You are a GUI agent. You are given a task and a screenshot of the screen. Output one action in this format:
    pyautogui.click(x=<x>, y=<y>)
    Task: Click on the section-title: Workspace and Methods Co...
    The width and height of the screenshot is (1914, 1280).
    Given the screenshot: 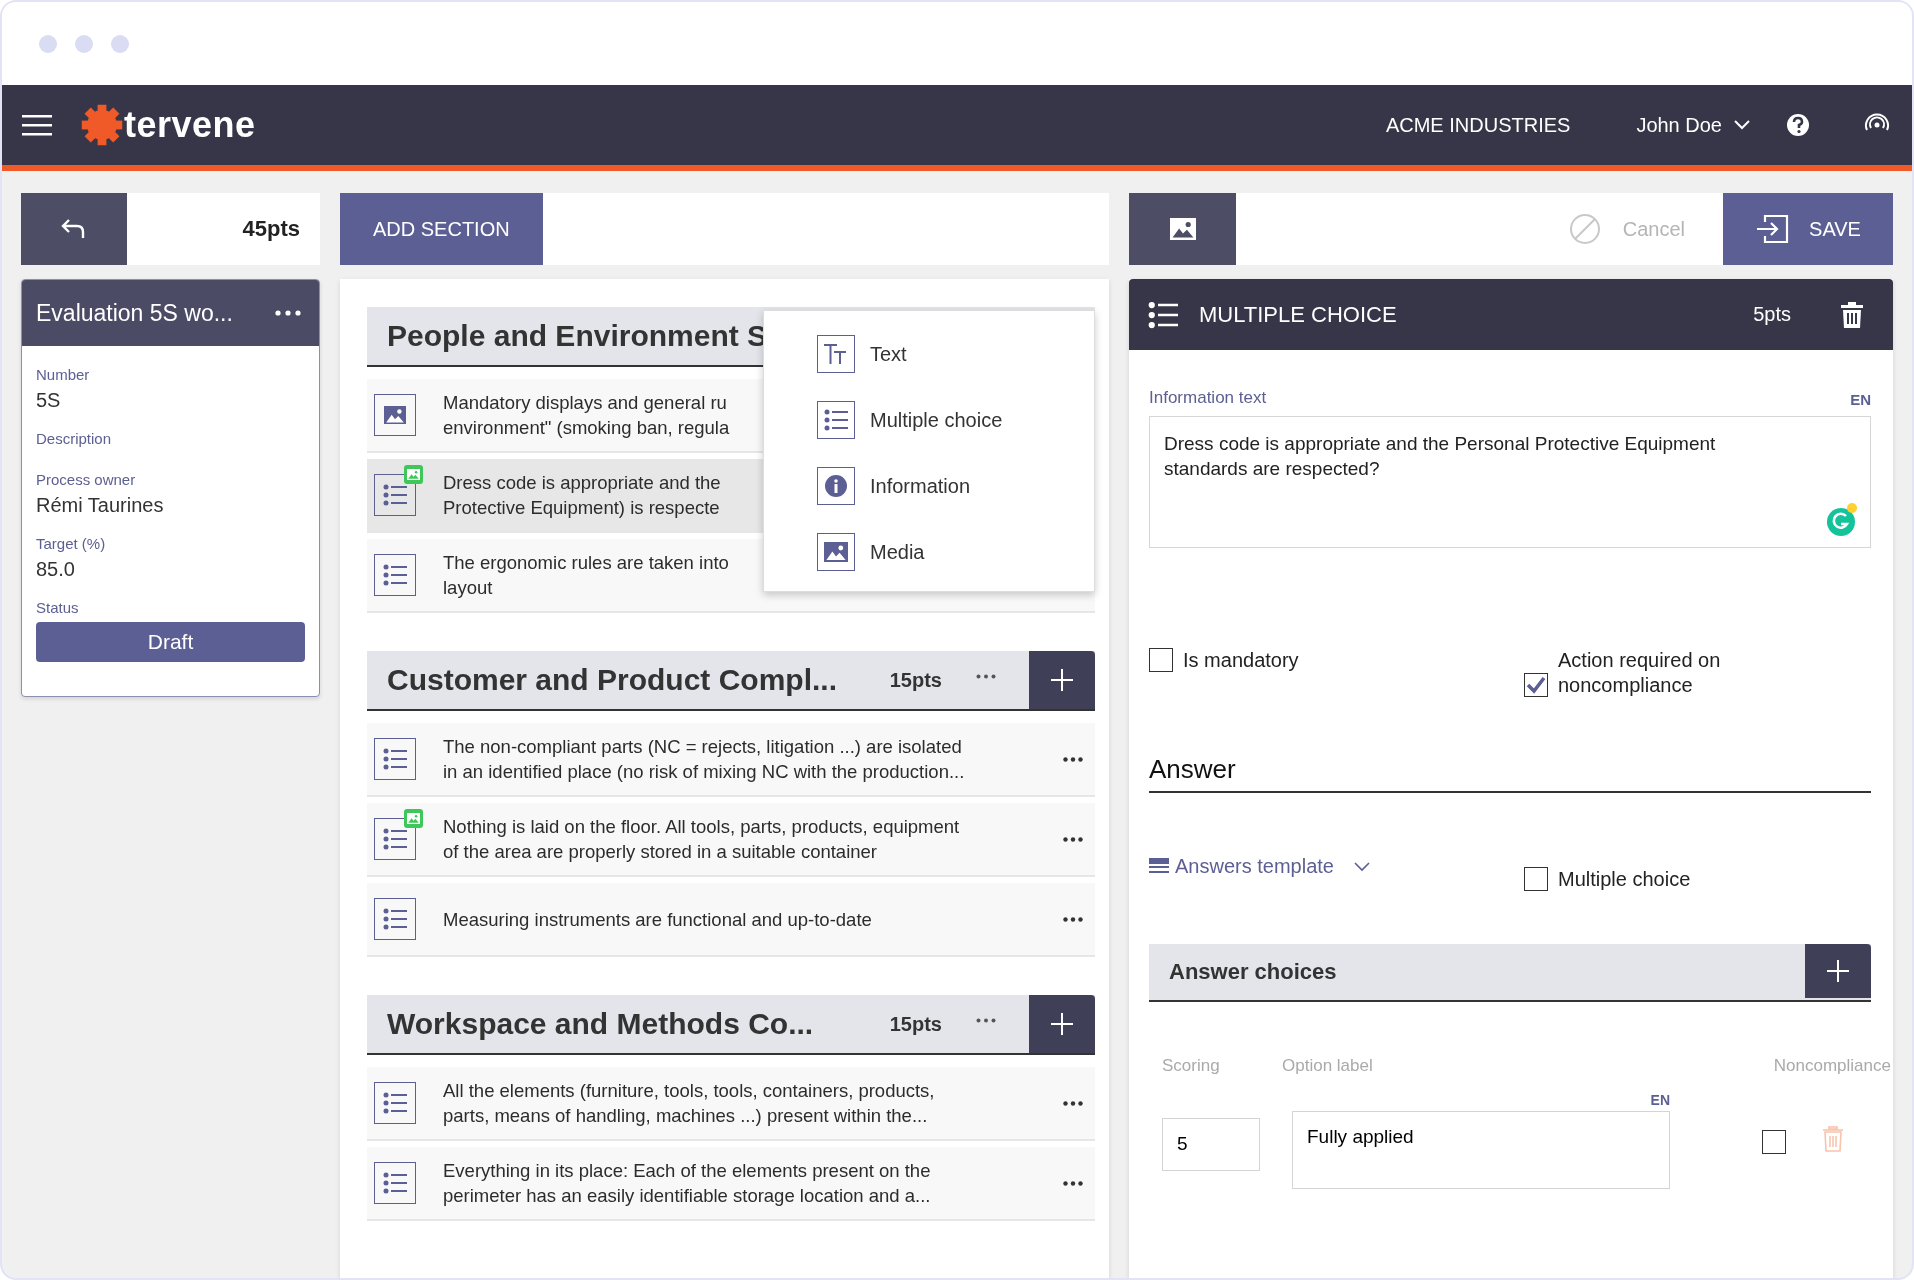 What is the action you would take?
    pyautogui.click(x=601, y=1024)
    